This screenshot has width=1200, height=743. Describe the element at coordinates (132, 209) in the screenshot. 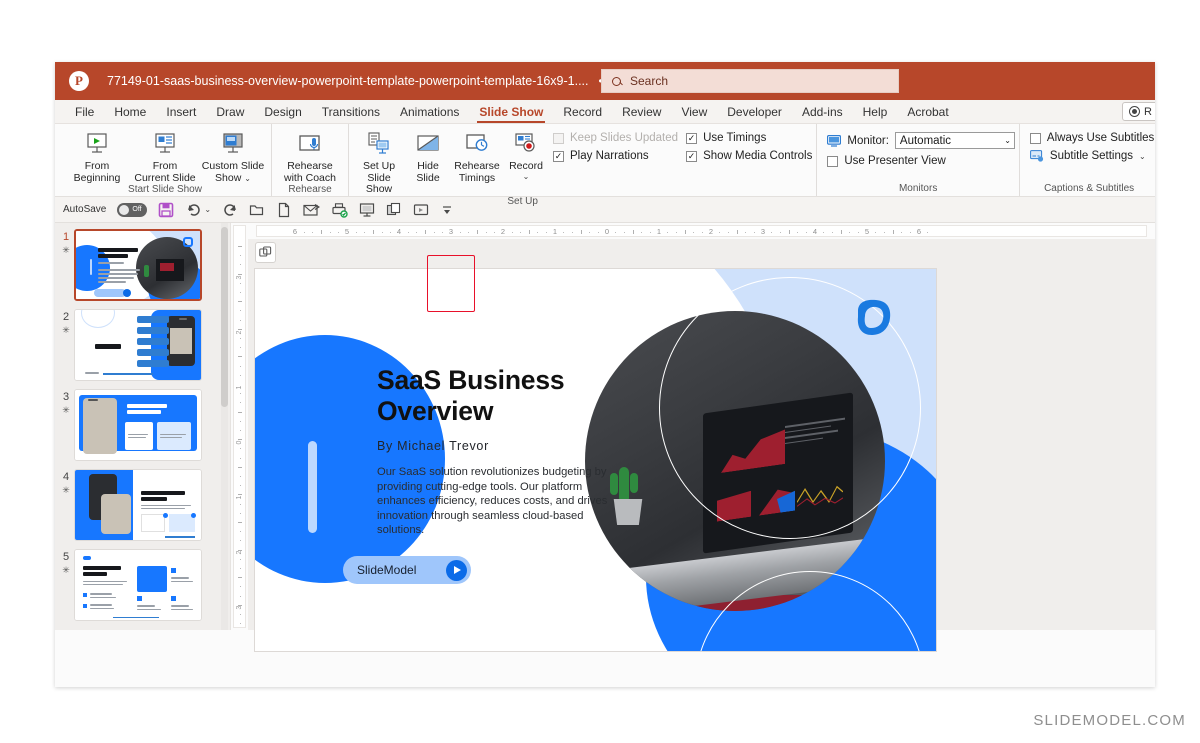

I see `autosave-toggle: Off` at that location.